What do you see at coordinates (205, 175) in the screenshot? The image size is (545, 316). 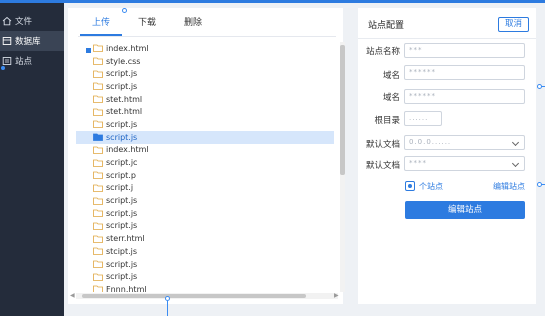 I see `tree-row: script.p` at bounding box center [205, 175].